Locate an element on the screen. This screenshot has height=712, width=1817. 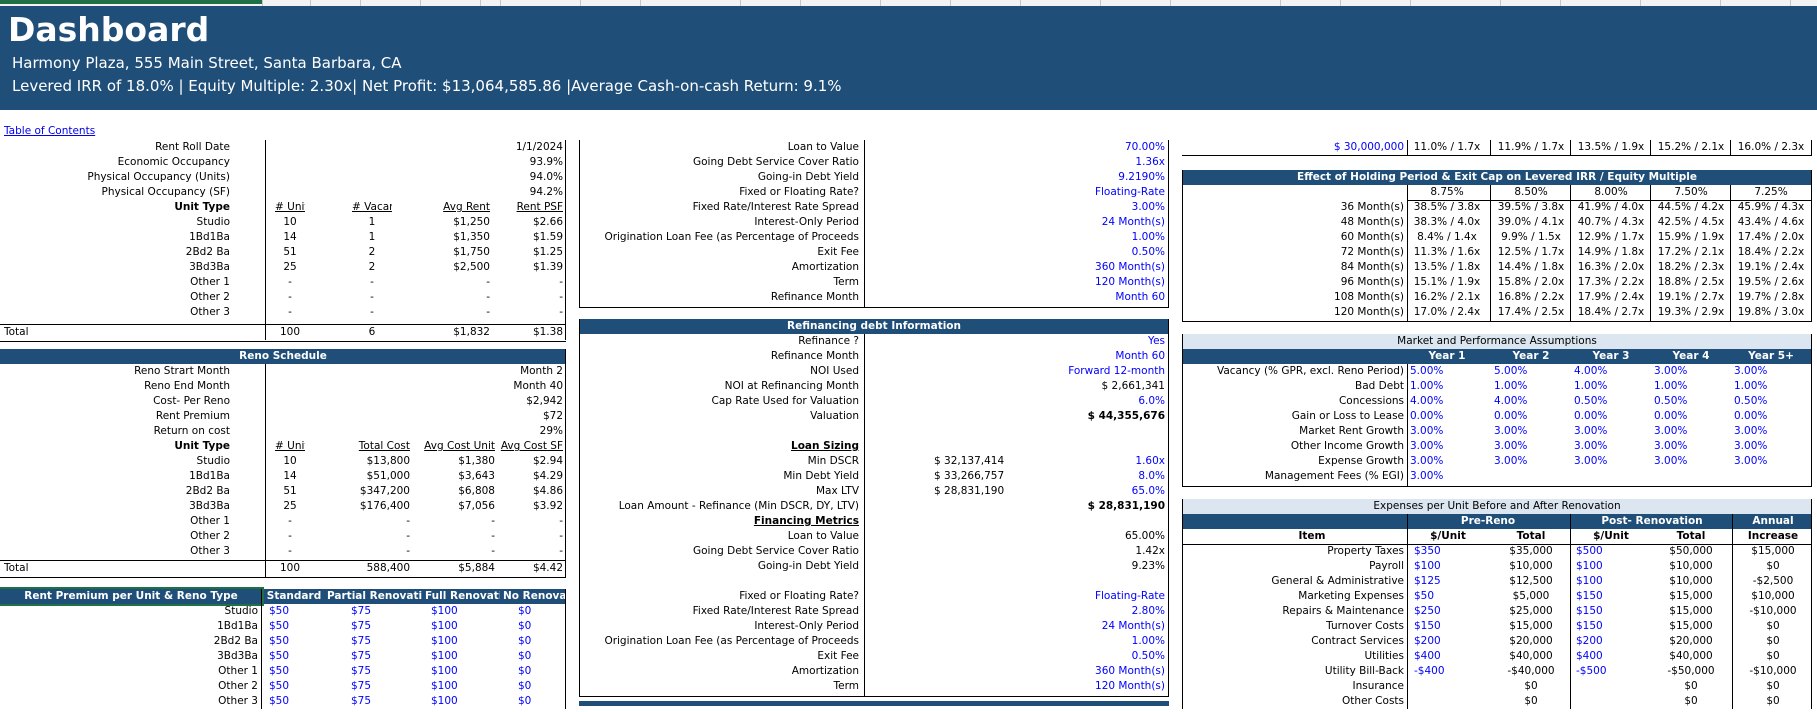
refi-value: 6.0% is located at coordinates (1087, 401).